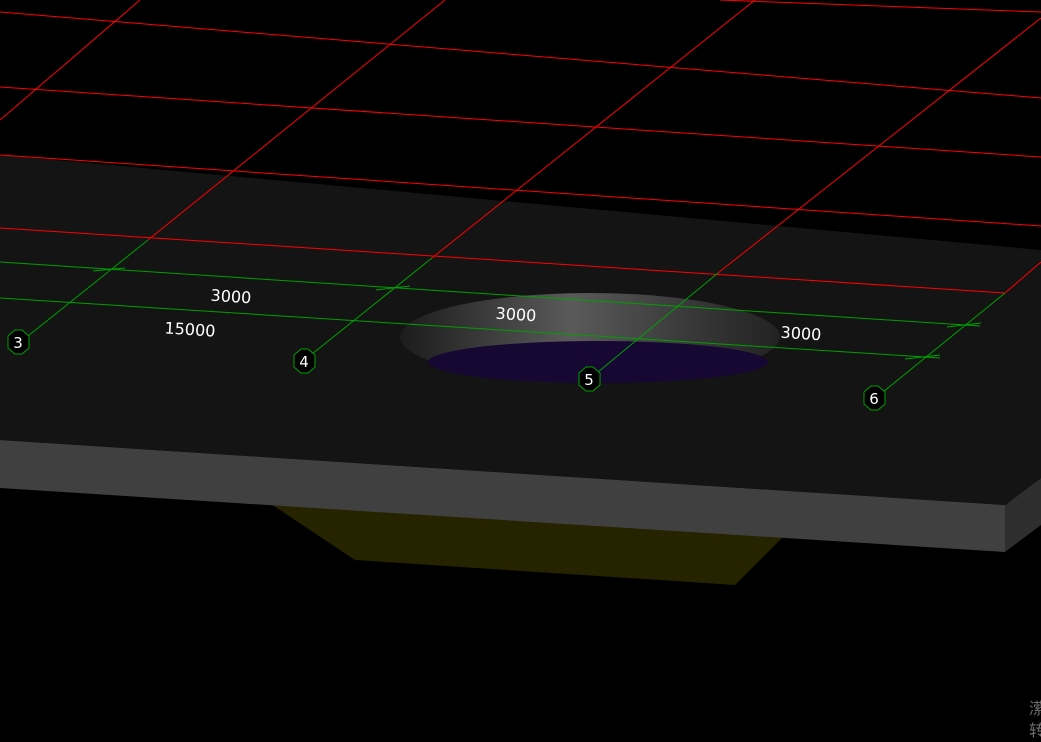  What do you see at coordinates (520, 122) in the screenshot?
I see `grid-line-h2` at bounding box center [520, 122].